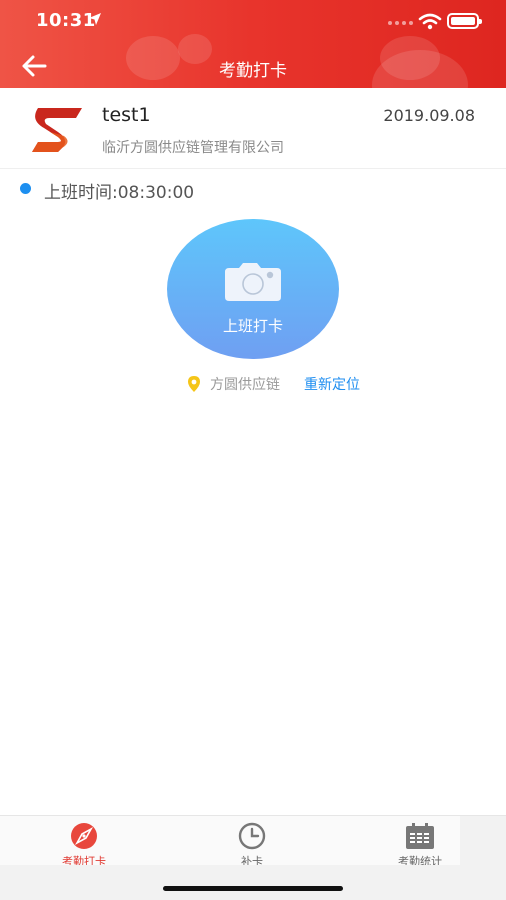  What do you see at coordinates (252, 326) in the screenshot?
I see `punch-in-label: 上班打卡` at bounding box center [252, 326].